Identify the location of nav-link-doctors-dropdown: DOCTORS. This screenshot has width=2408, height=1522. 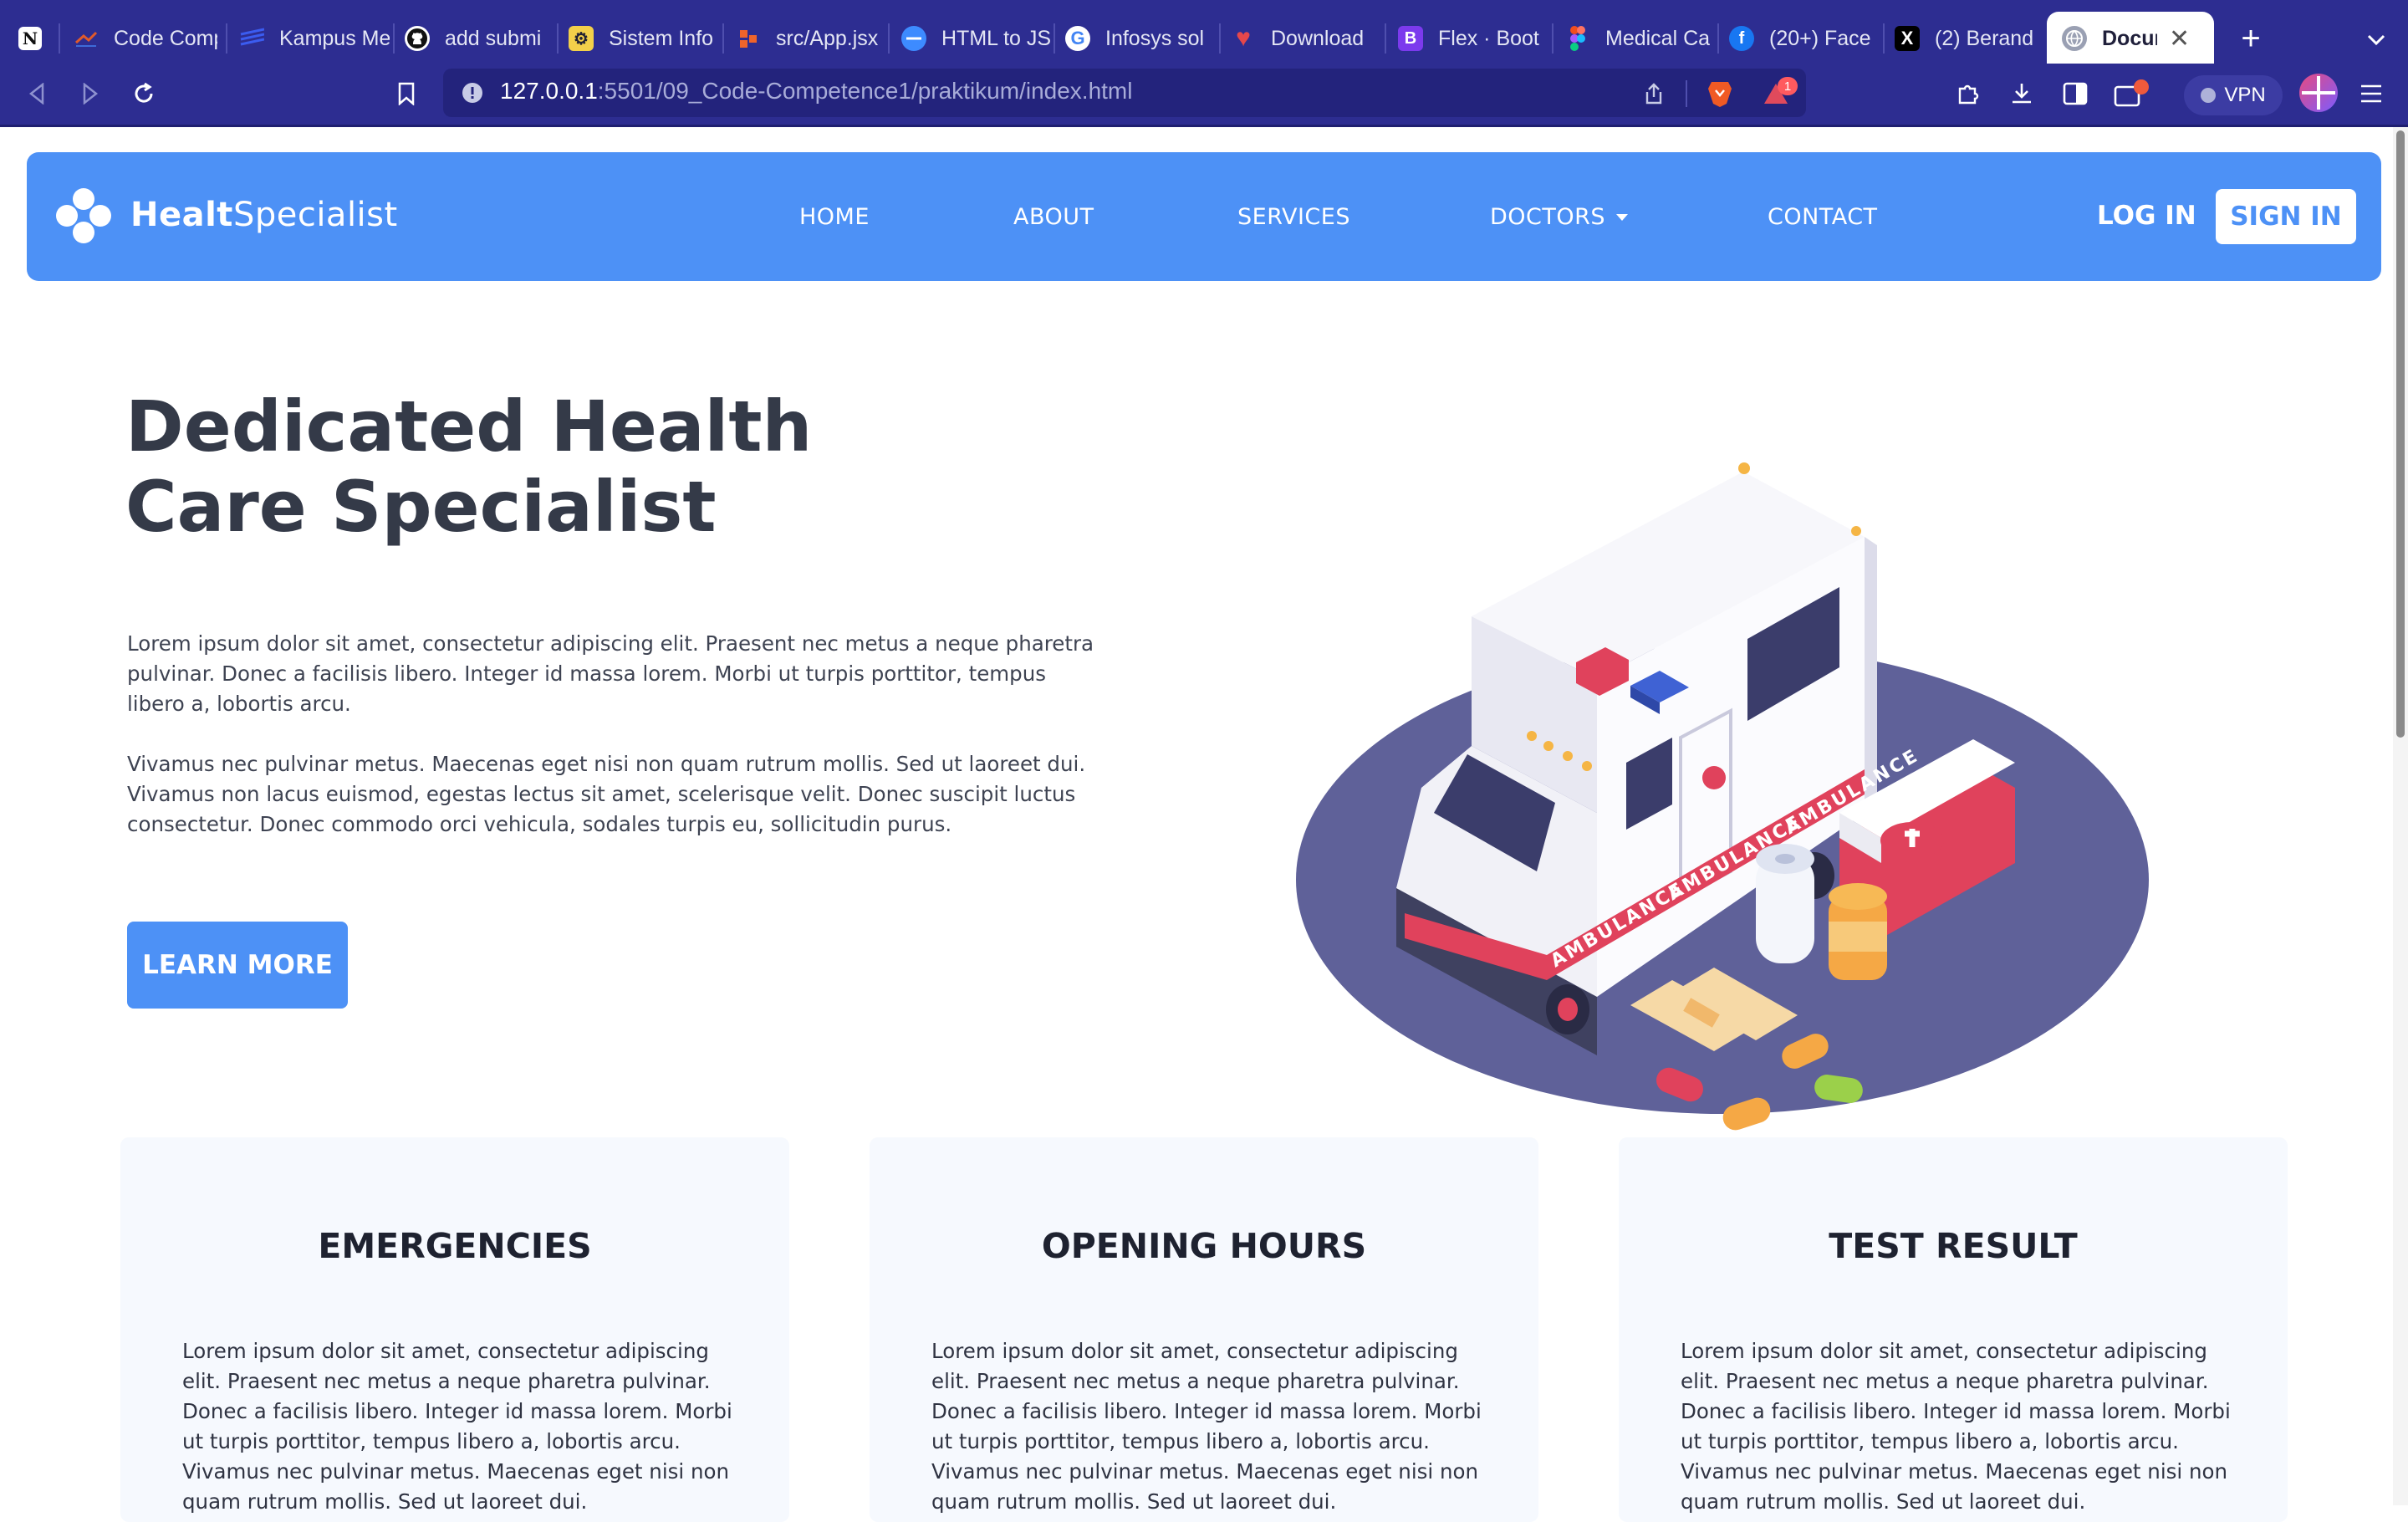
(1560, 217).